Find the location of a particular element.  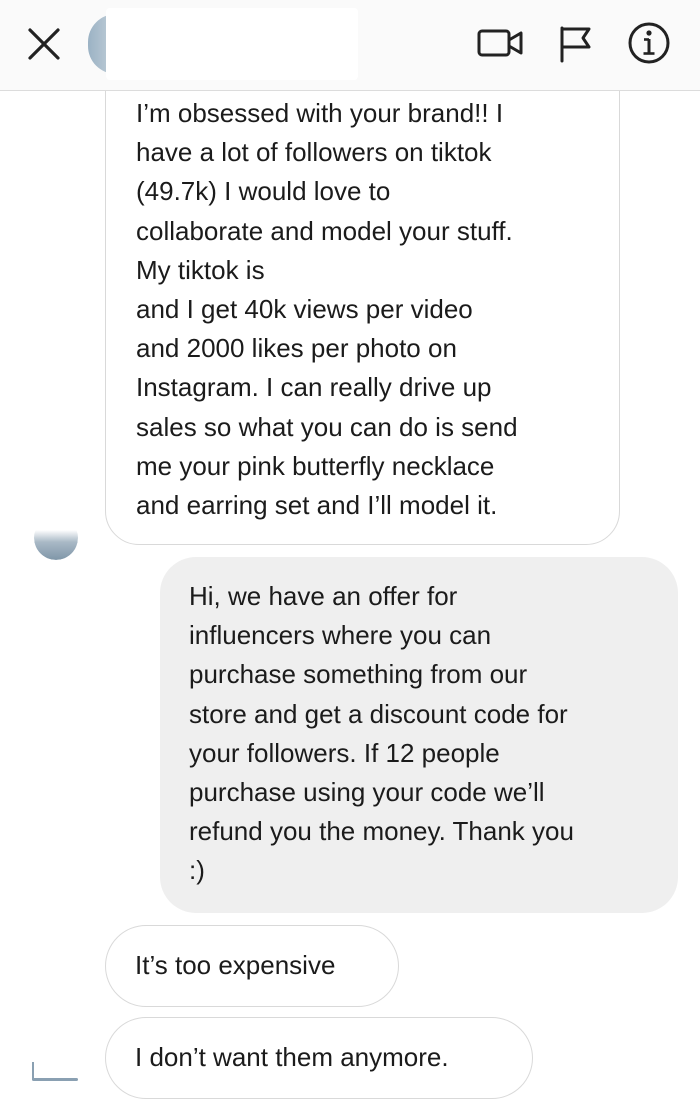

contact-name is located at coordinates (232, 44).